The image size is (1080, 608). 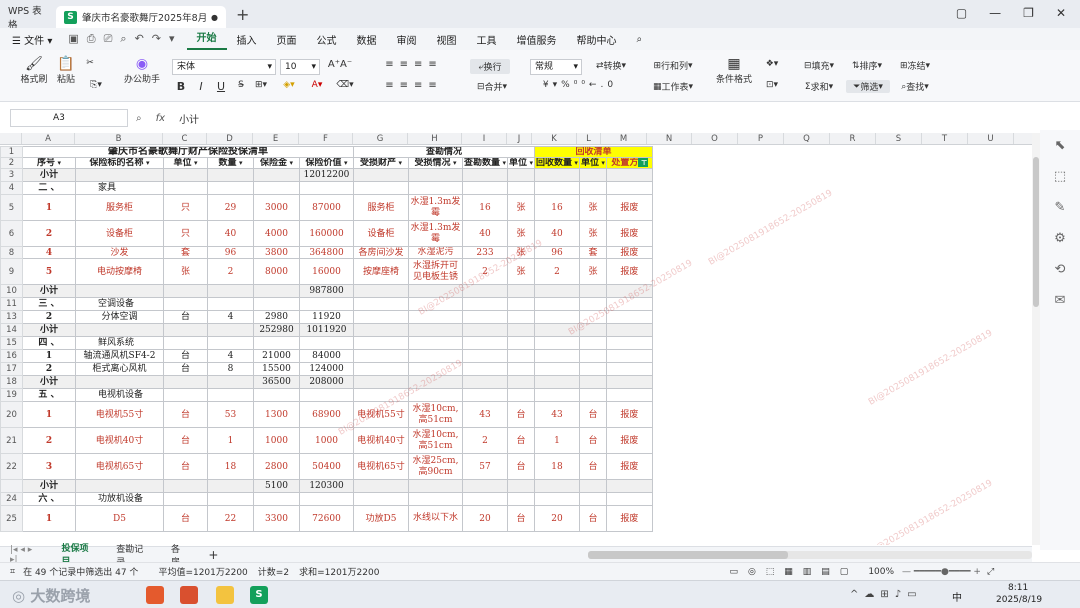 What do you see at coordinates (380, 138) in the screenshot?
I see `col-header: G` at bounding box center [380, 138].